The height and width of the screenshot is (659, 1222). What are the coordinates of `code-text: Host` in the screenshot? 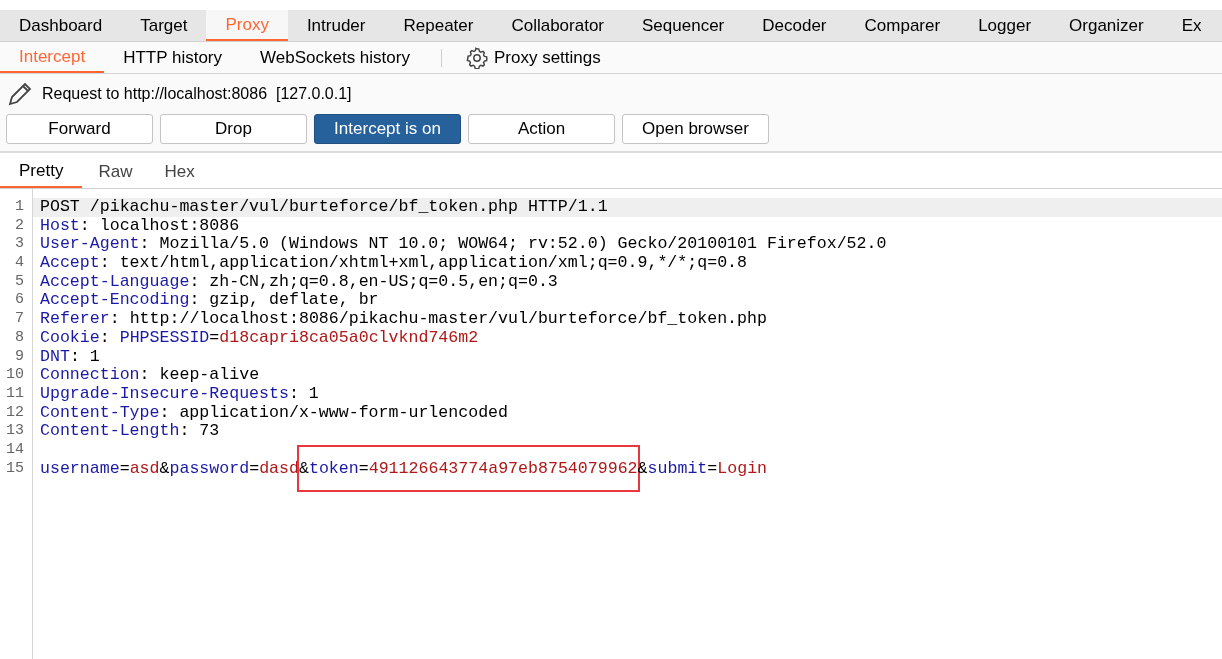 It's located at (60, 225).